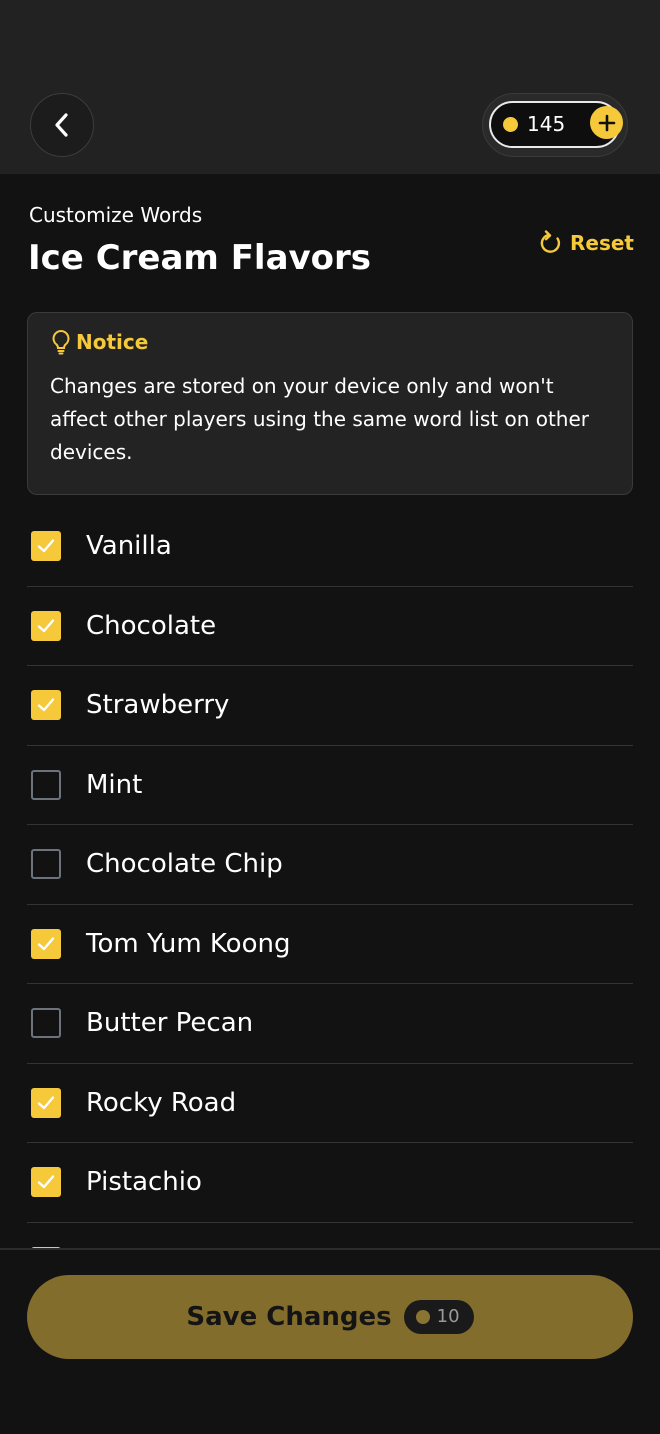 Image resolution: width=660 pixels, height=1434 pixels. Describe the element at coordinates (114, 784) in the screenshot. I see `word-label: Mint` at that location.